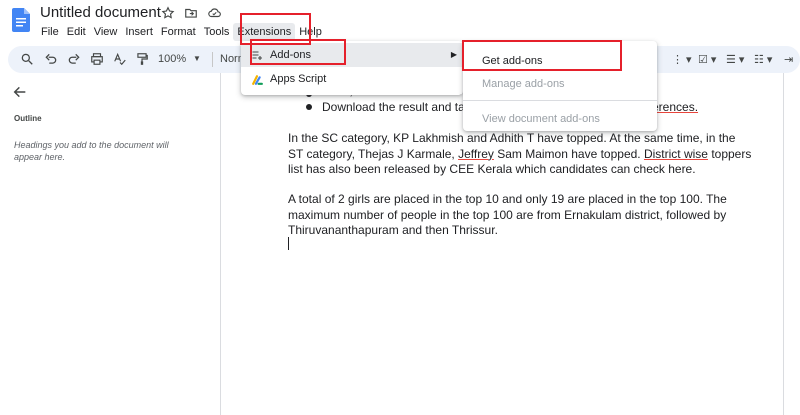 This screenshot has height=415, width=800. Describe the element at coordinates (310, 32) in the screenshot. I see `menu-help: Help` at that location.